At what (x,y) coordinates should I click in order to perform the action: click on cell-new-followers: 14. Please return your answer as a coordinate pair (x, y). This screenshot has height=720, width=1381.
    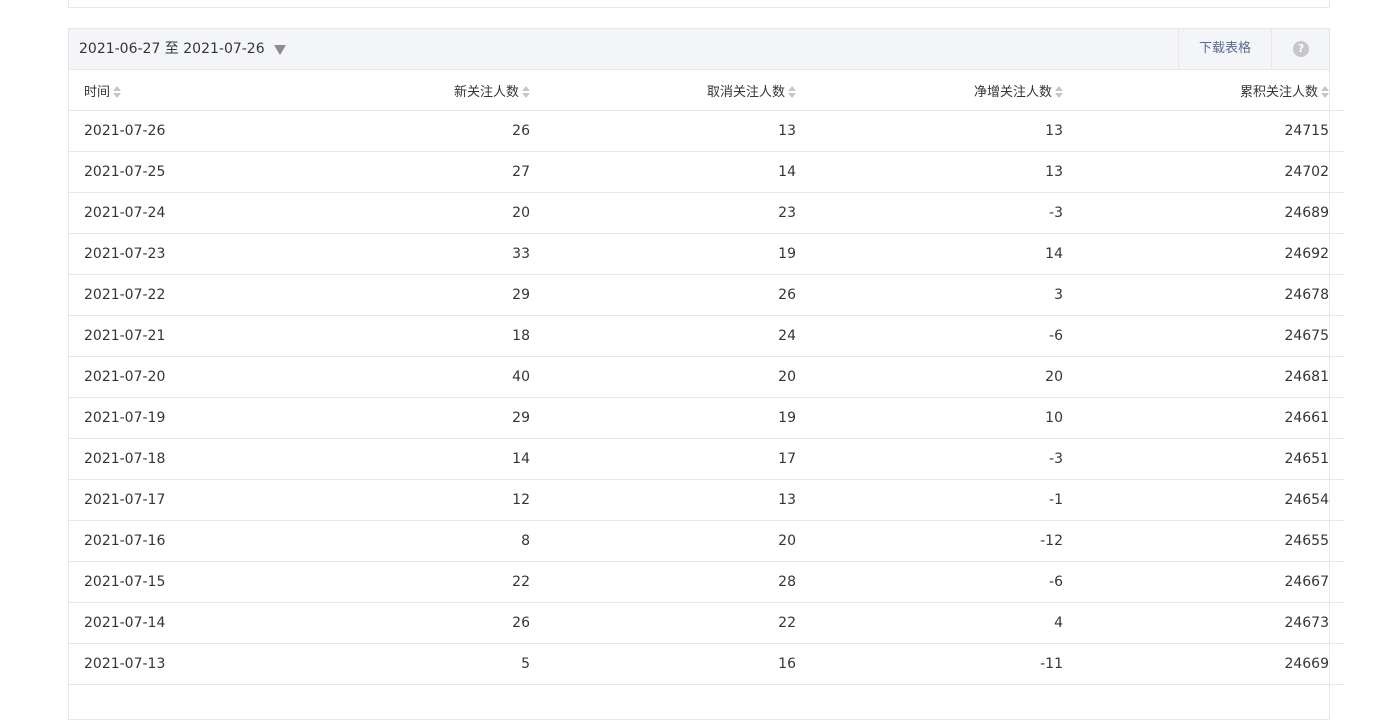
    Looking at the image, I should click on (406, 459).